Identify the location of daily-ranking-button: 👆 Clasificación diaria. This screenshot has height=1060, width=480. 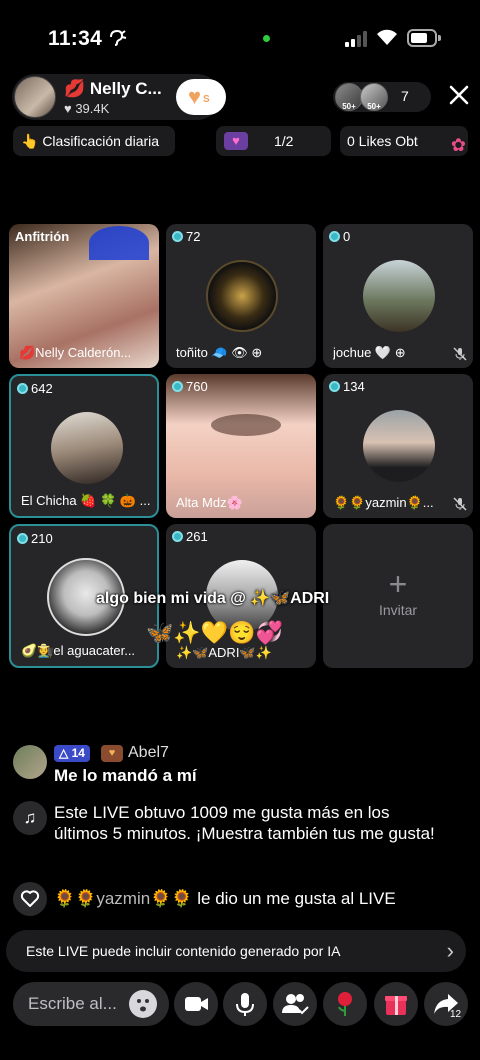
(94, 141).